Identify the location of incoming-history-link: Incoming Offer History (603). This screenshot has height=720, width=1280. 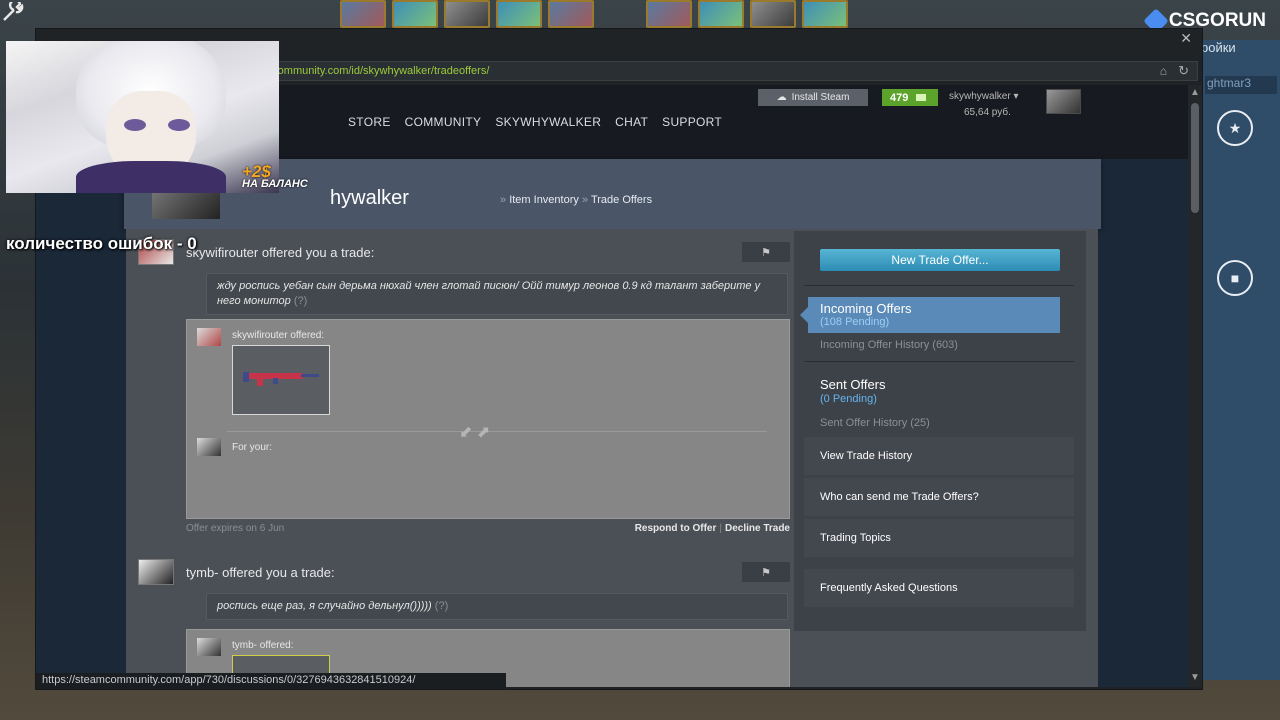
(889, 345).